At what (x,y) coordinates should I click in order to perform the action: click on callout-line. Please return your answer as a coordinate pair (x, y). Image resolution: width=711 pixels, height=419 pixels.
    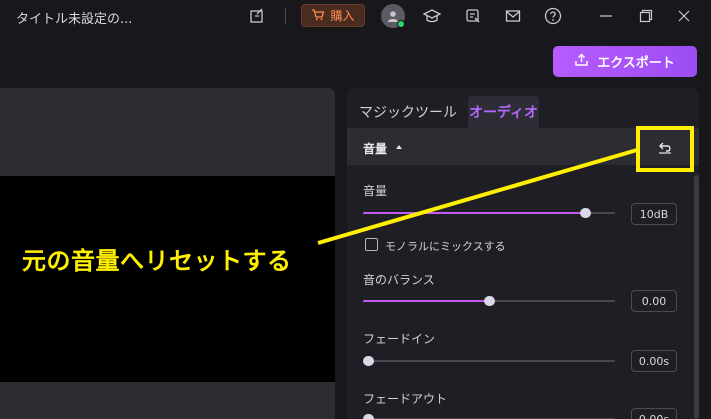
    Looking at the image, I should click on (477, 196).